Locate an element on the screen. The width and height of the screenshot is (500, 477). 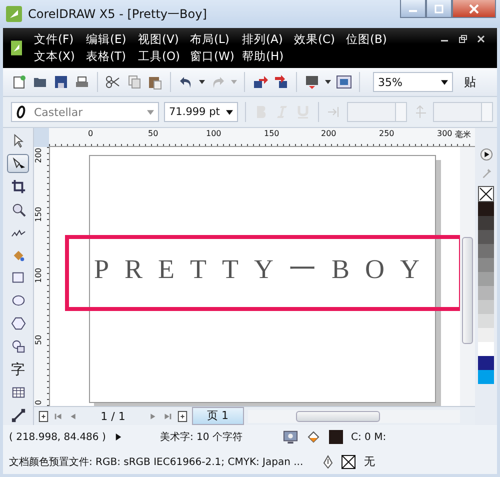
image-icon is located at coordinates (344, 82).